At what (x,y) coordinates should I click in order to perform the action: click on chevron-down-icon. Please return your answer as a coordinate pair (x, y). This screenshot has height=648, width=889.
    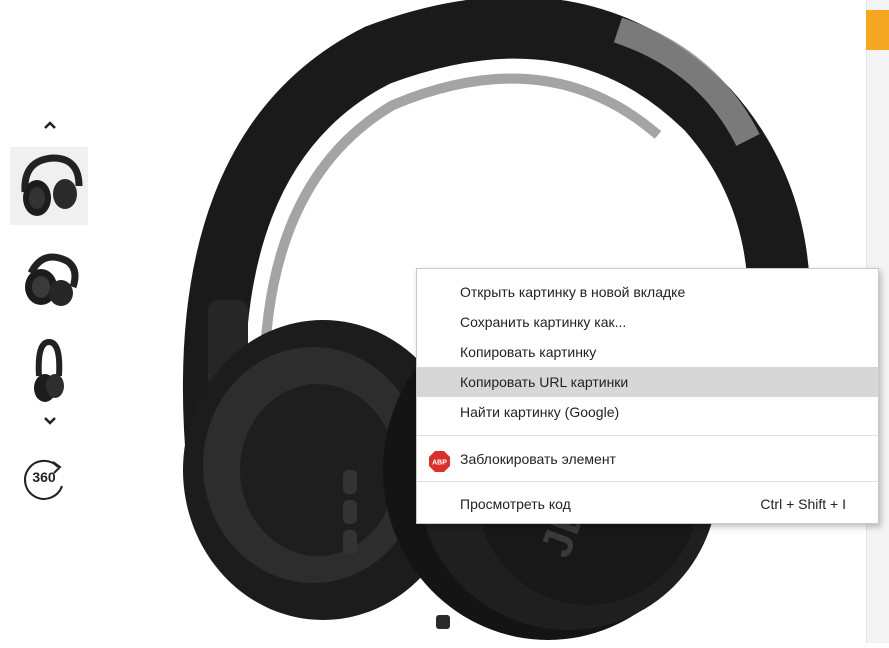
    Looking at the image, I should click on (50, 421).